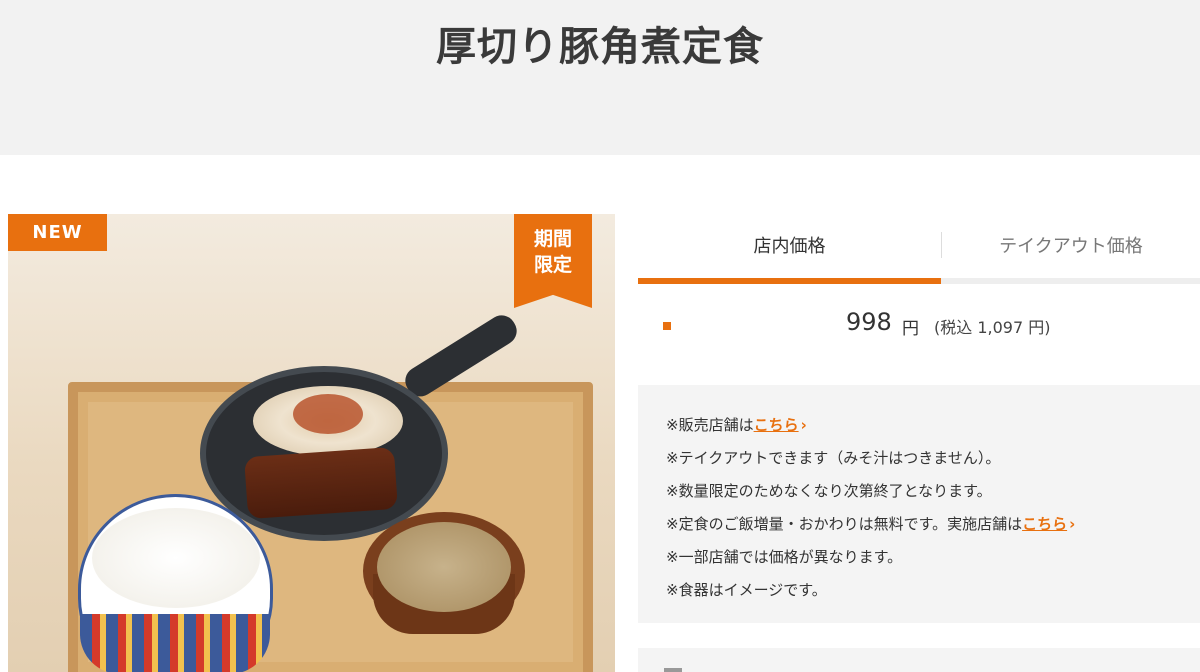 The height and width of the screenshot is (672, 1200). What do you see at coordinates (992, 327) in the screenshot?
I see `price-tax-included: (税込 1,097 円)` at bounding box center [992, 327].